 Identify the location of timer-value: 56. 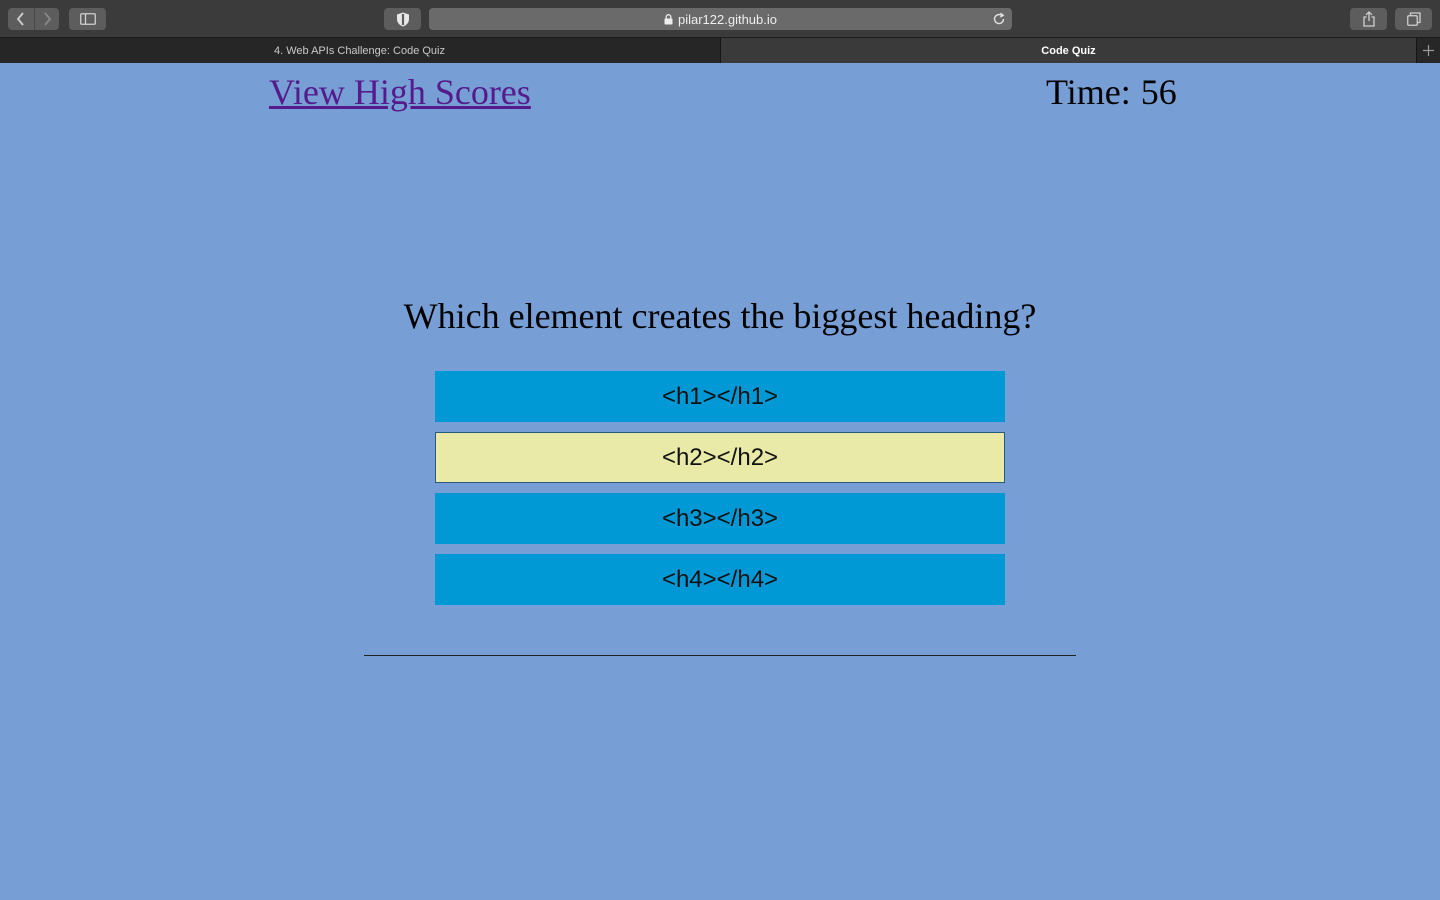
(1158, 92).